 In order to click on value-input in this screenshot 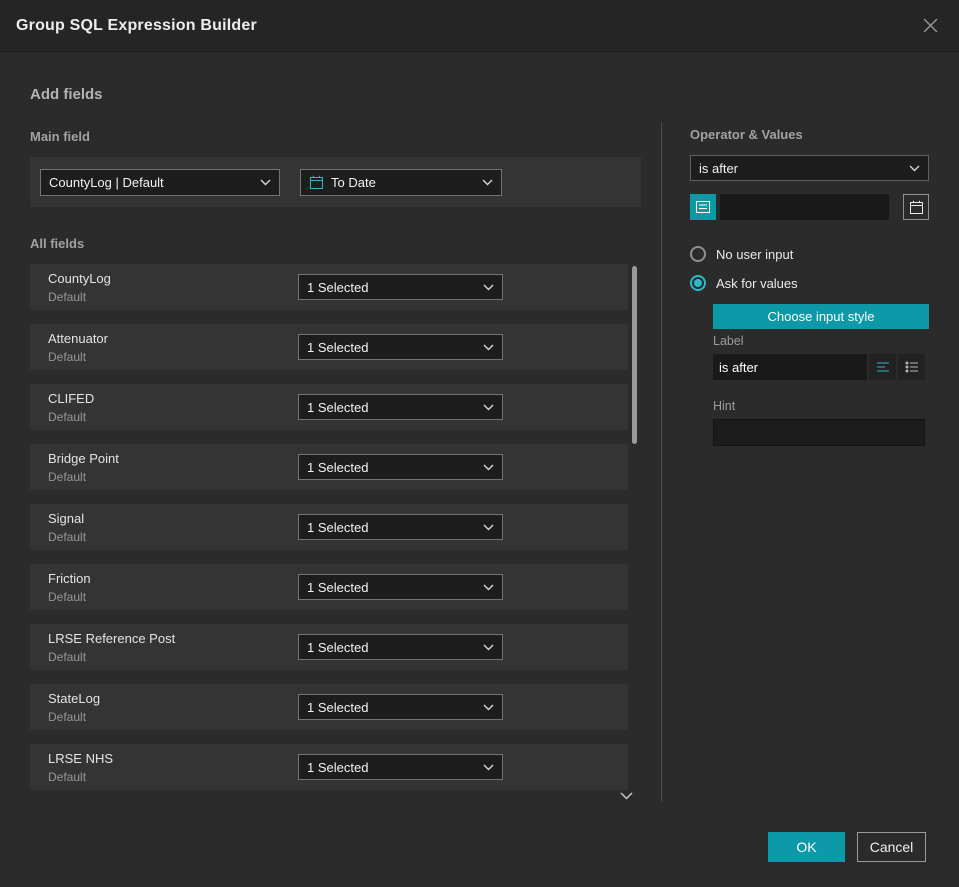, I will do `click(804, 207)`.